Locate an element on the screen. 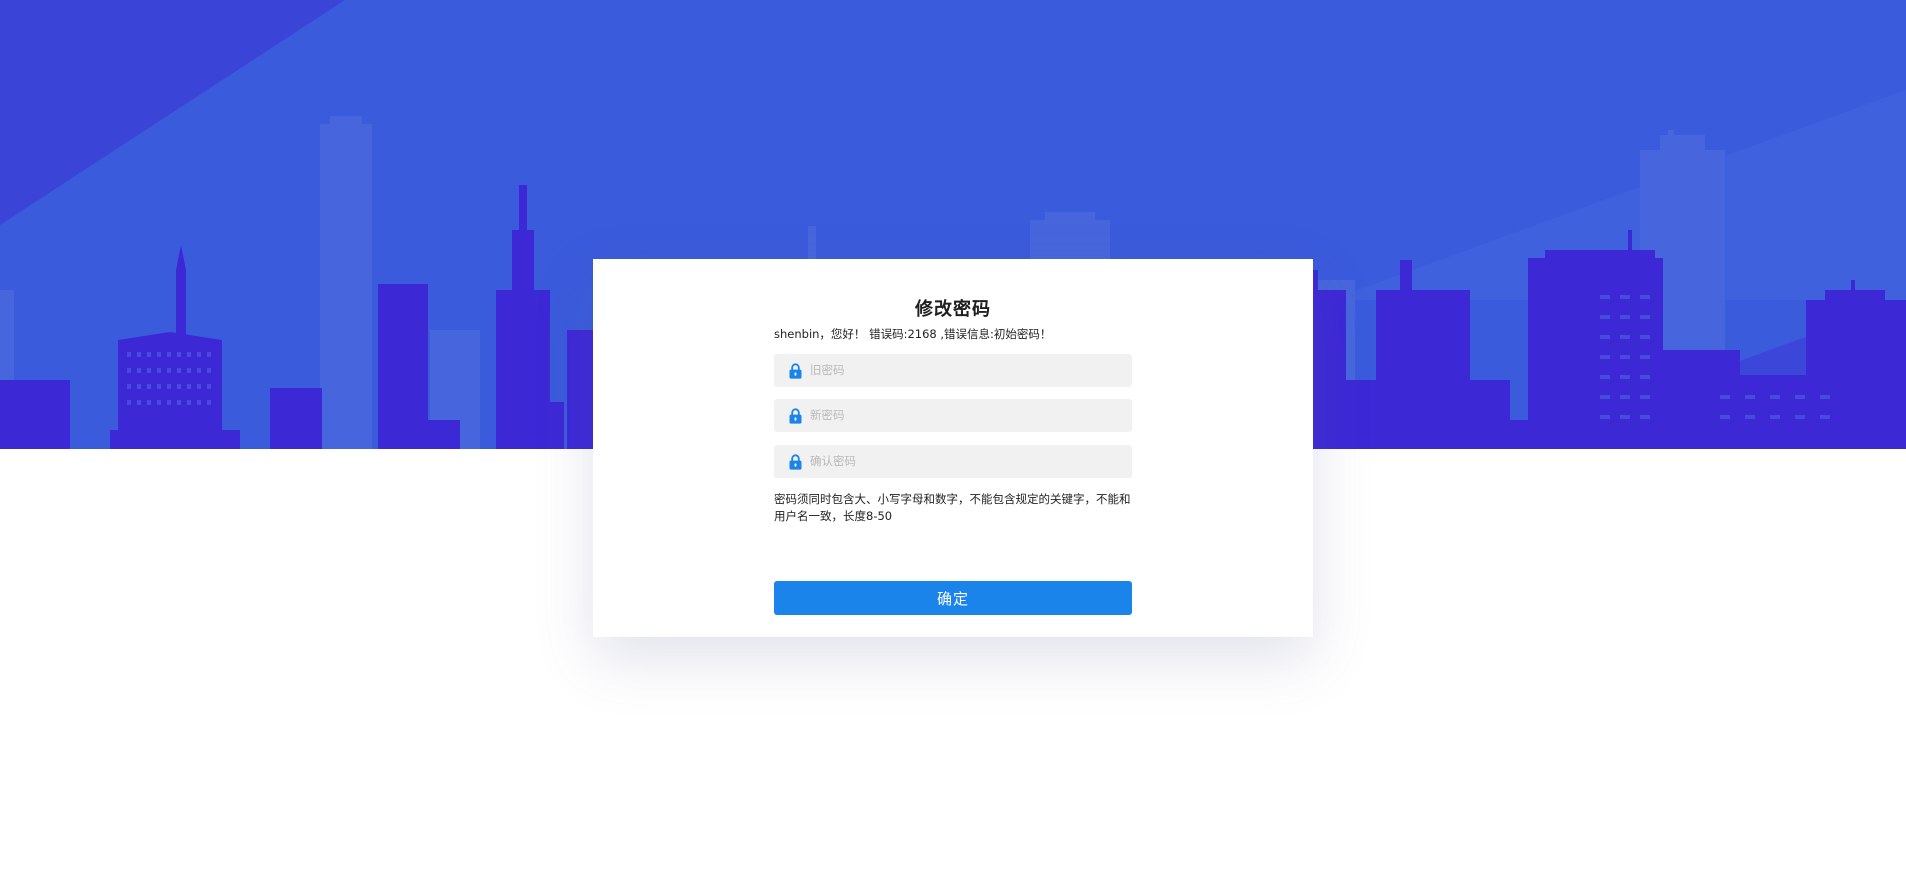 The width and height of the screenshot is (1906, 896). old-password-field is located at coordinates (953, 370).